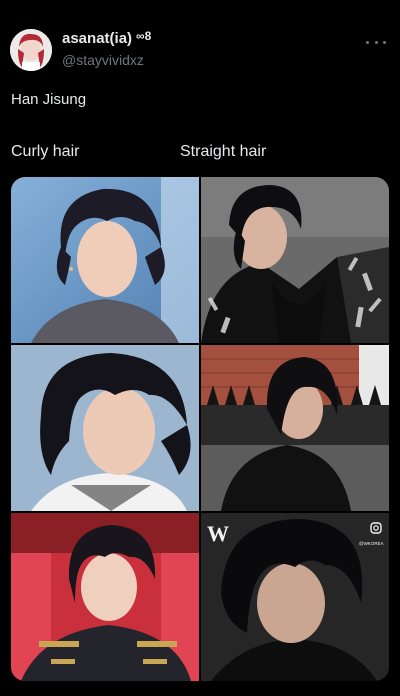 The height and width of the screenshot is (696, 400). What do you see at coordinates (97, 38) in the screenshot?
I see `display-name-text: asanat(ia)` at bounding box center [97, 38].